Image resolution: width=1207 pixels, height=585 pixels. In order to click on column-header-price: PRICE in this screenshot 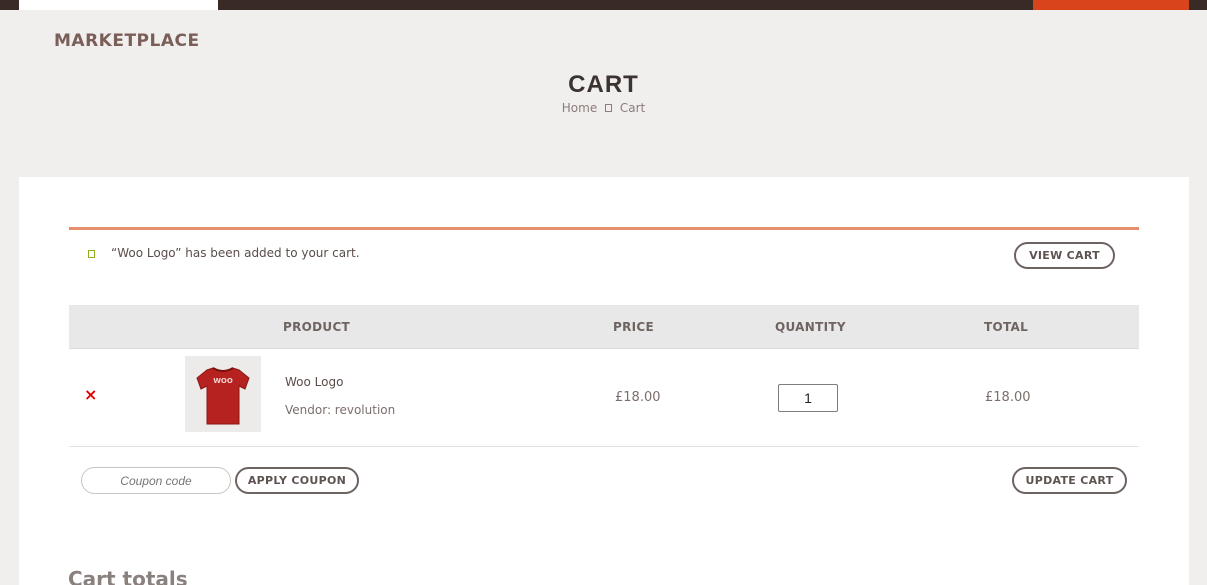, I will do `click(634, 327)`.